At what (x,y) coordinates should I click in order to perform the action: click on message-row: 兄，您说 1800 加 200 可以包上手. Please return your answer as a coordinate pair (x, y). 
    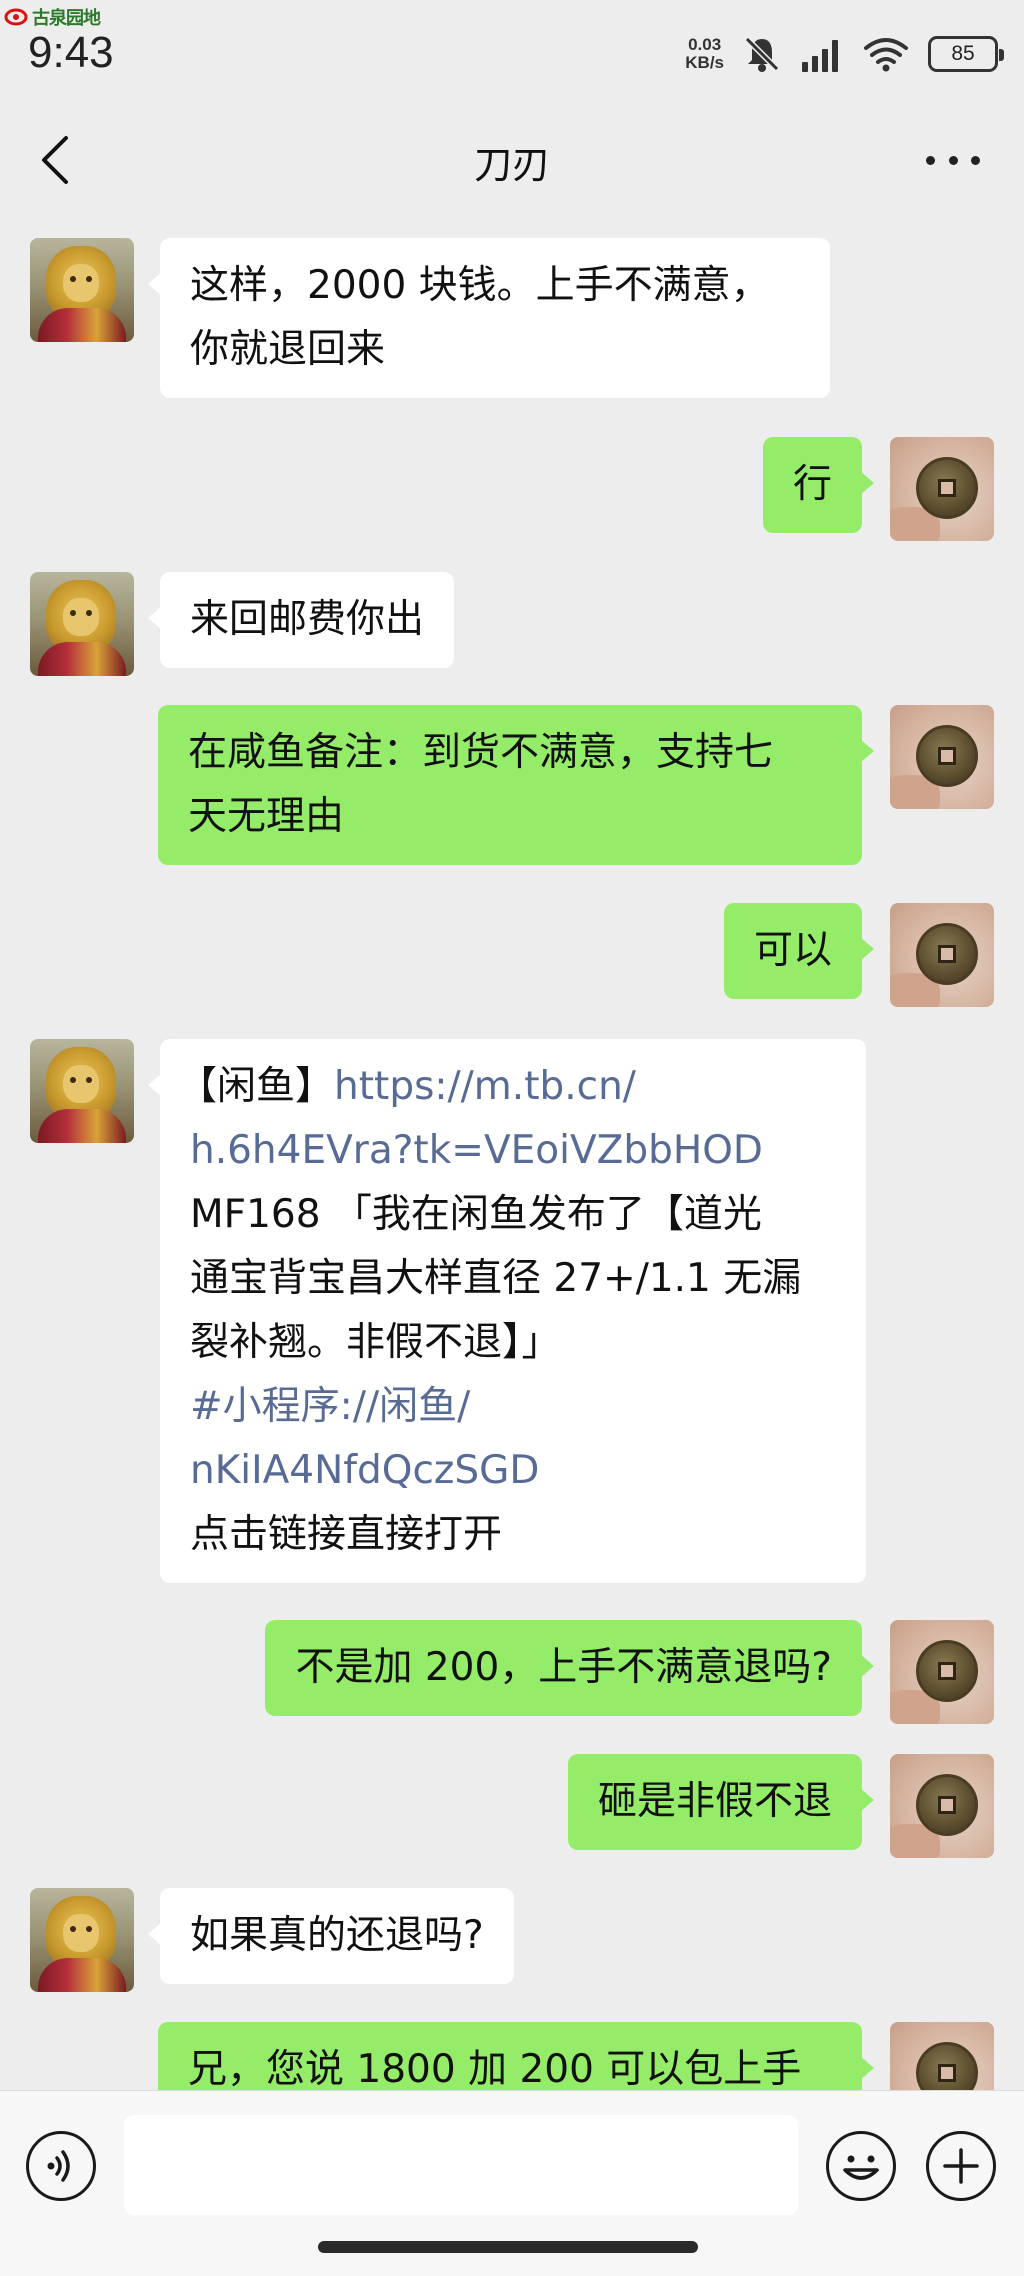
    Looking at the image, I should click on (512, 2056).